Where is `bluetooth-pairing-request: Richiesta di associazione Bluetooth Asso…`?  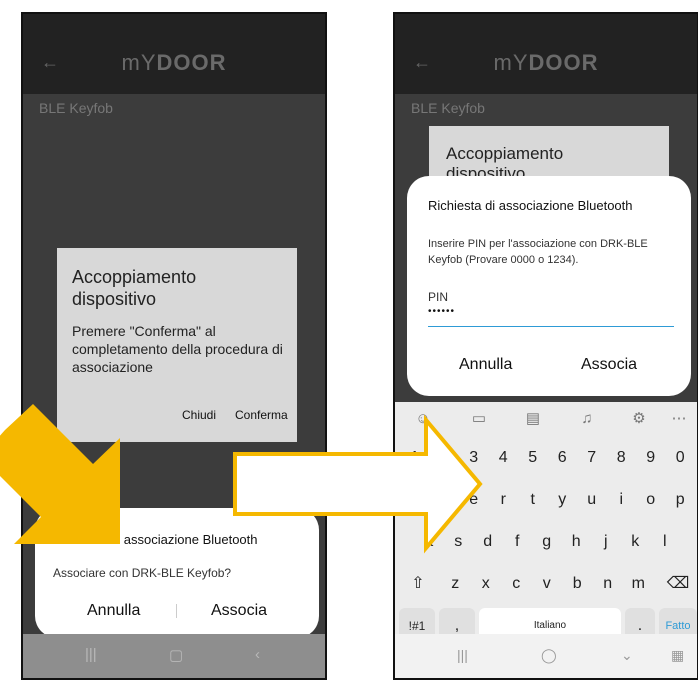 bluetooth-pairing-request: Richiesta di associazione Bluetooth Asso… is located at coordinates (177, 573).